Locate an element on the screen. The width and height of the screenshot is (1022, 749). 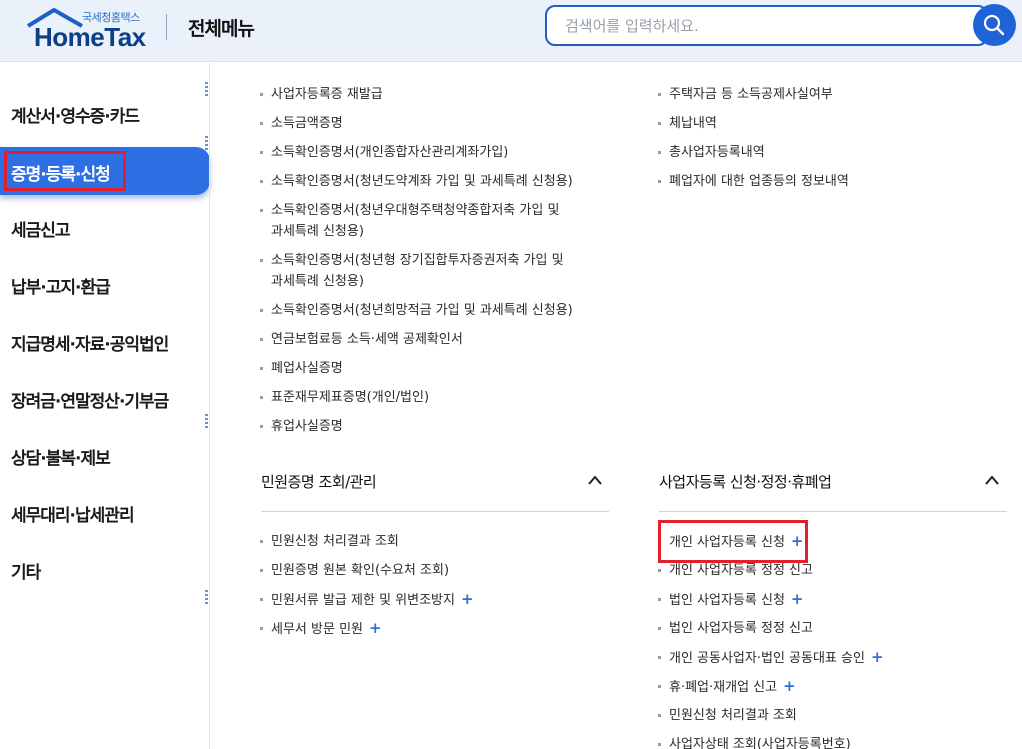
menu-link-label: 사업자상태 조회(사업자등록번호) is located at coordinates (760, 743).